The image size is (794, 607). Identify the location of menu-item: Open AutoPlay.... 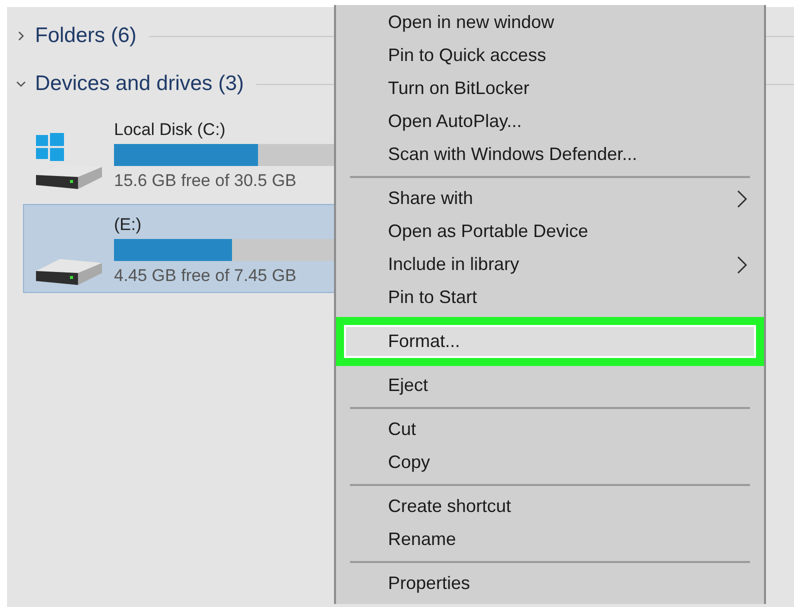
(550, 121).